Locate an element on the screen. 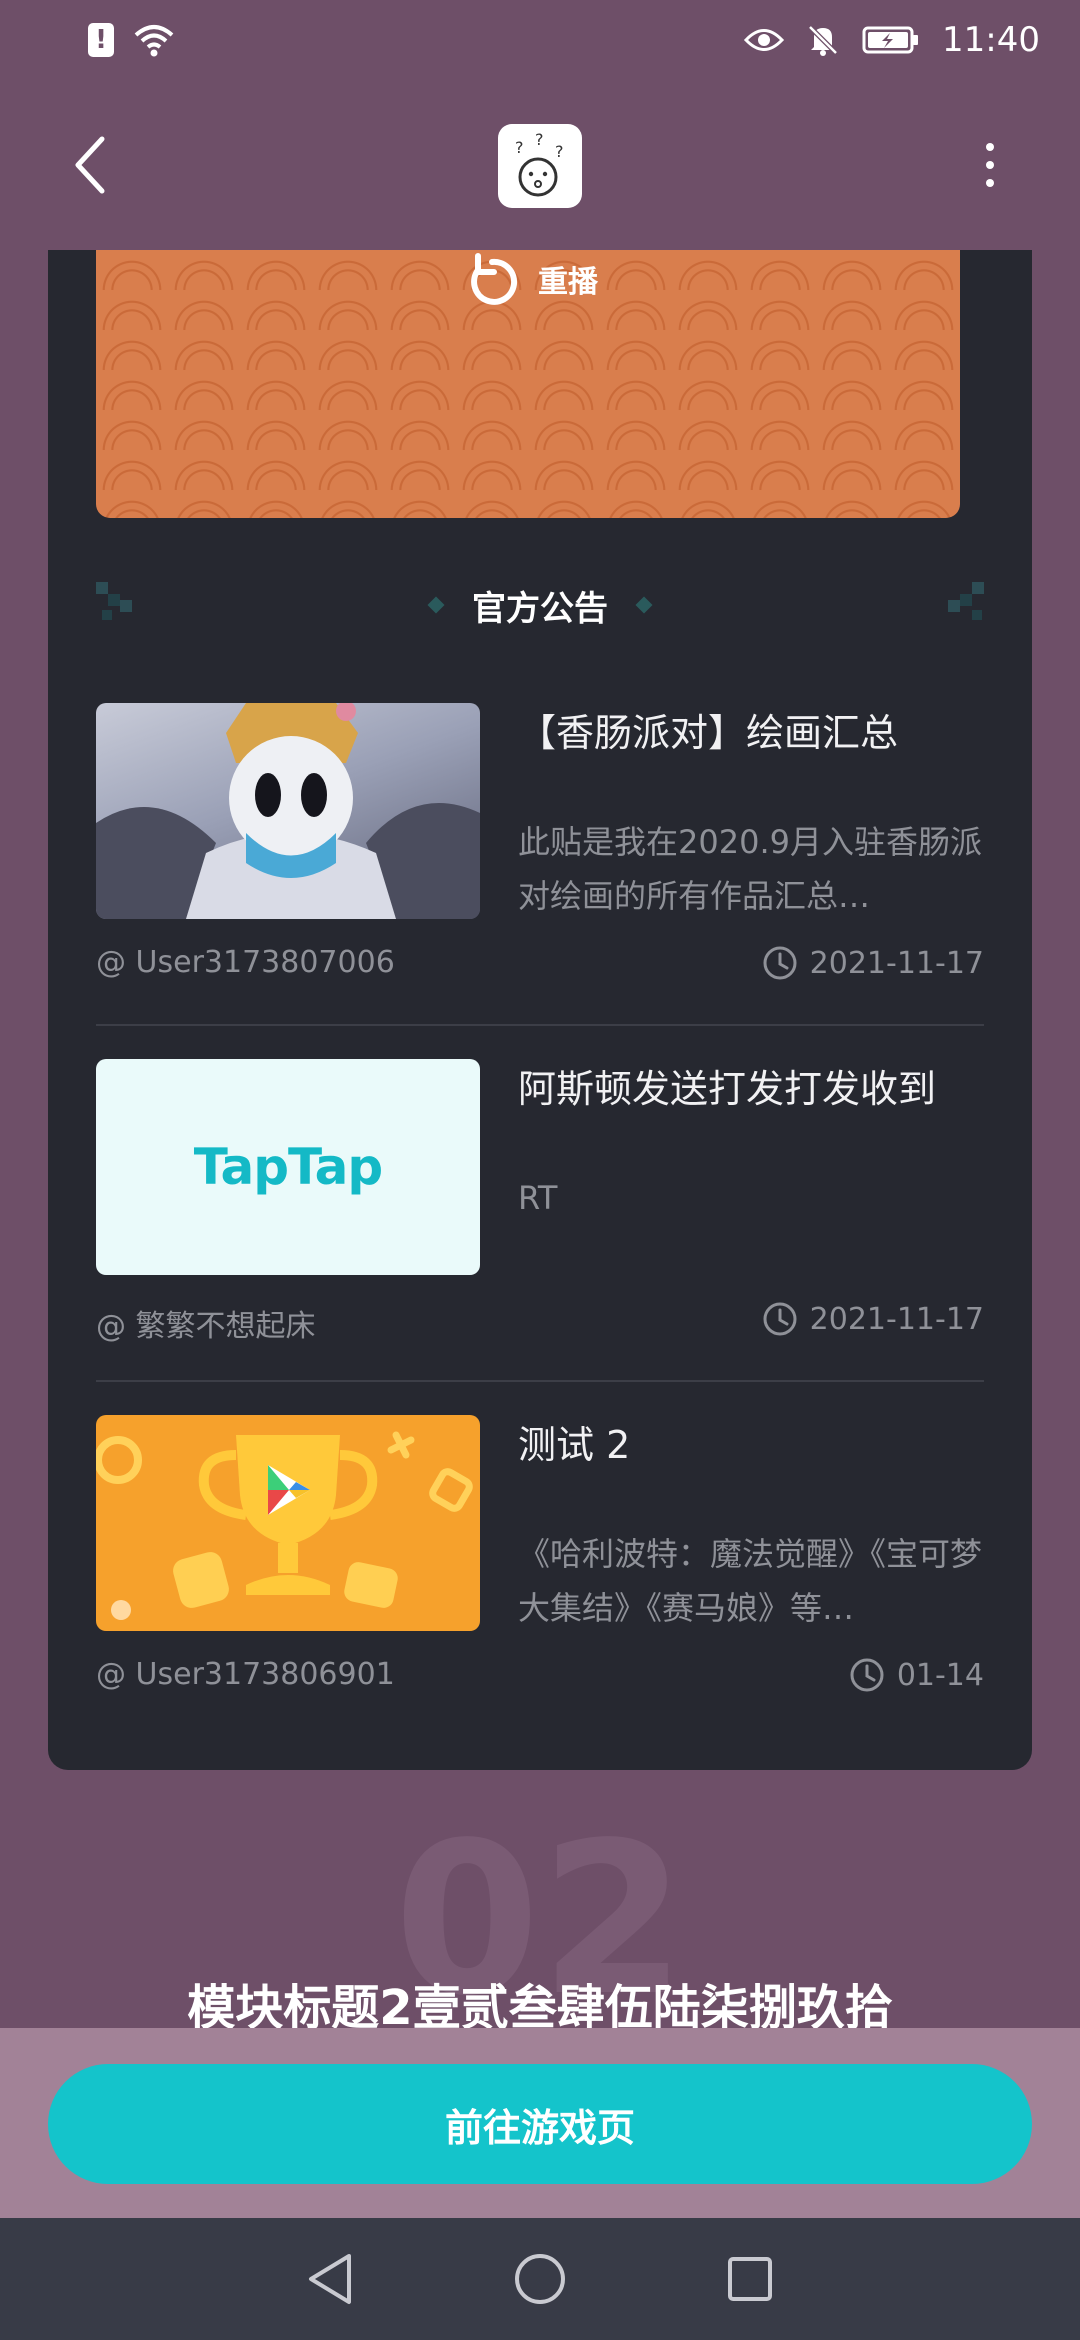  post-thumbnail: TapTap is located at coordinates (288, 1167).